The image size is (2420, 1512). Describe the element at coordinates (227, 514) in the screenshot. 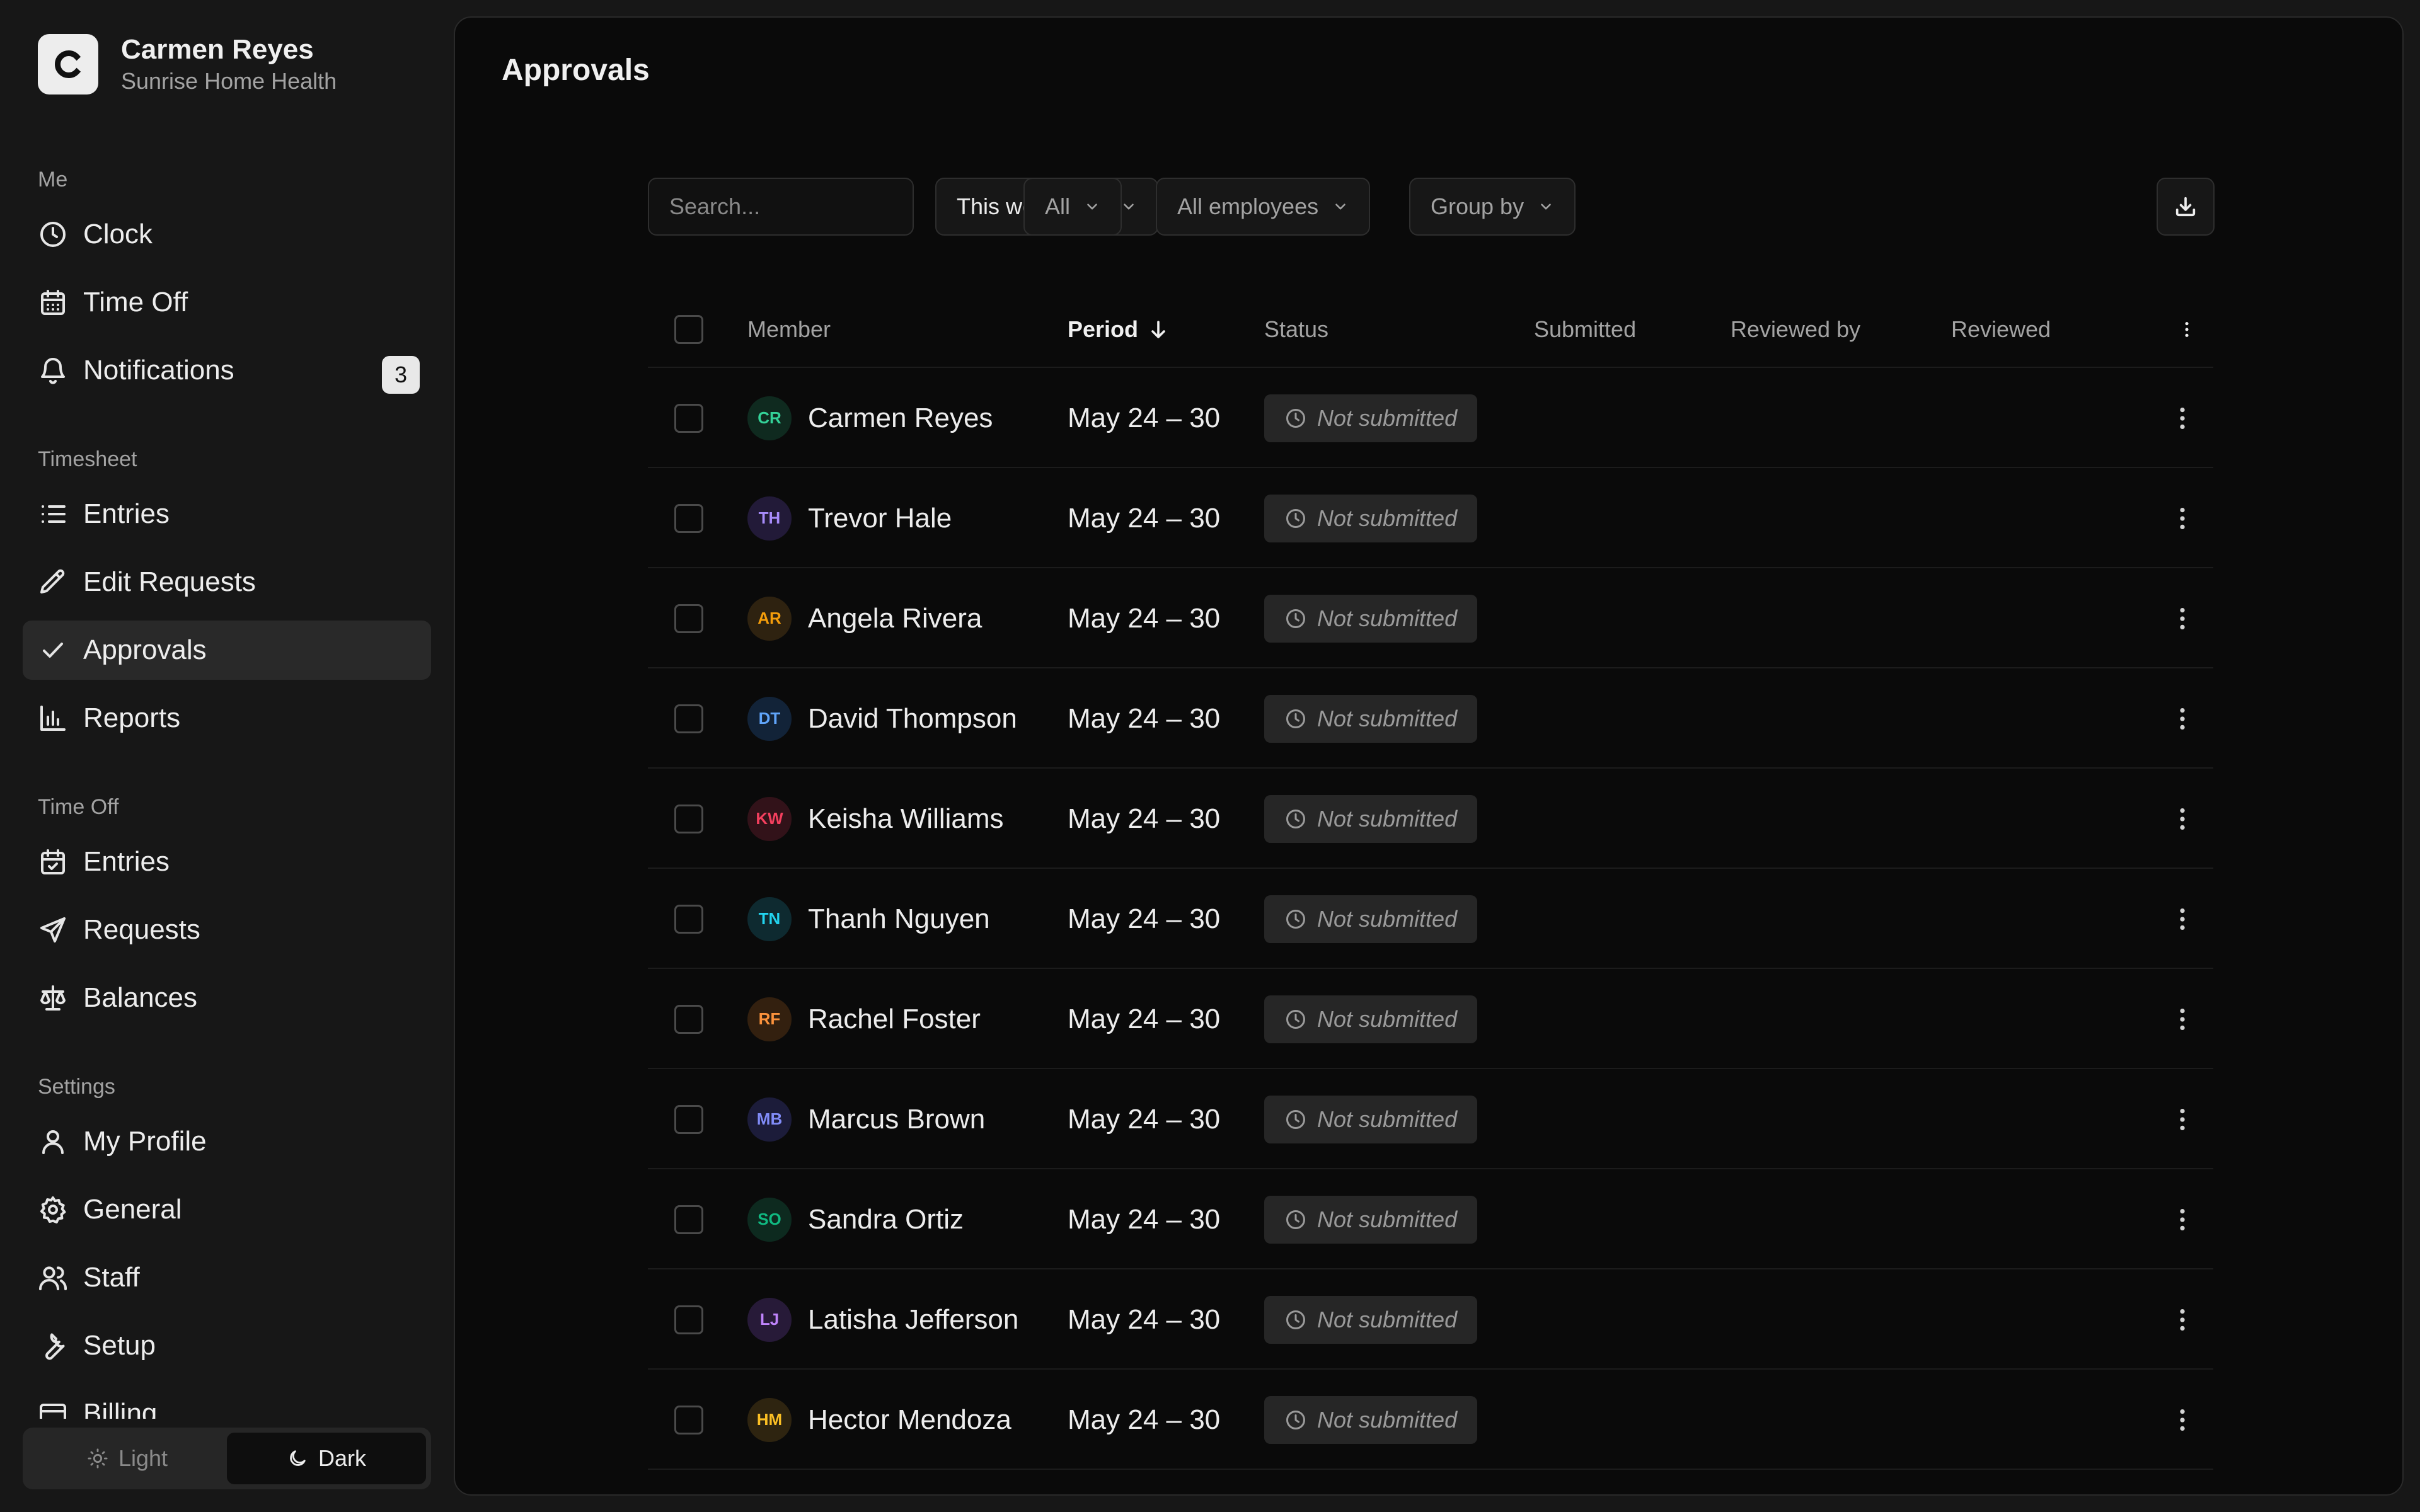

I see `sidebar-item-timesheet-entries: Entries` at that location.